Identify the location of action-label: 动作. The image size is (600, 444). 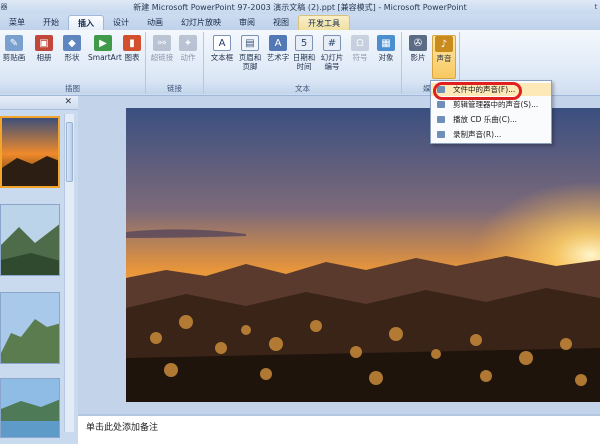
(188, 57).